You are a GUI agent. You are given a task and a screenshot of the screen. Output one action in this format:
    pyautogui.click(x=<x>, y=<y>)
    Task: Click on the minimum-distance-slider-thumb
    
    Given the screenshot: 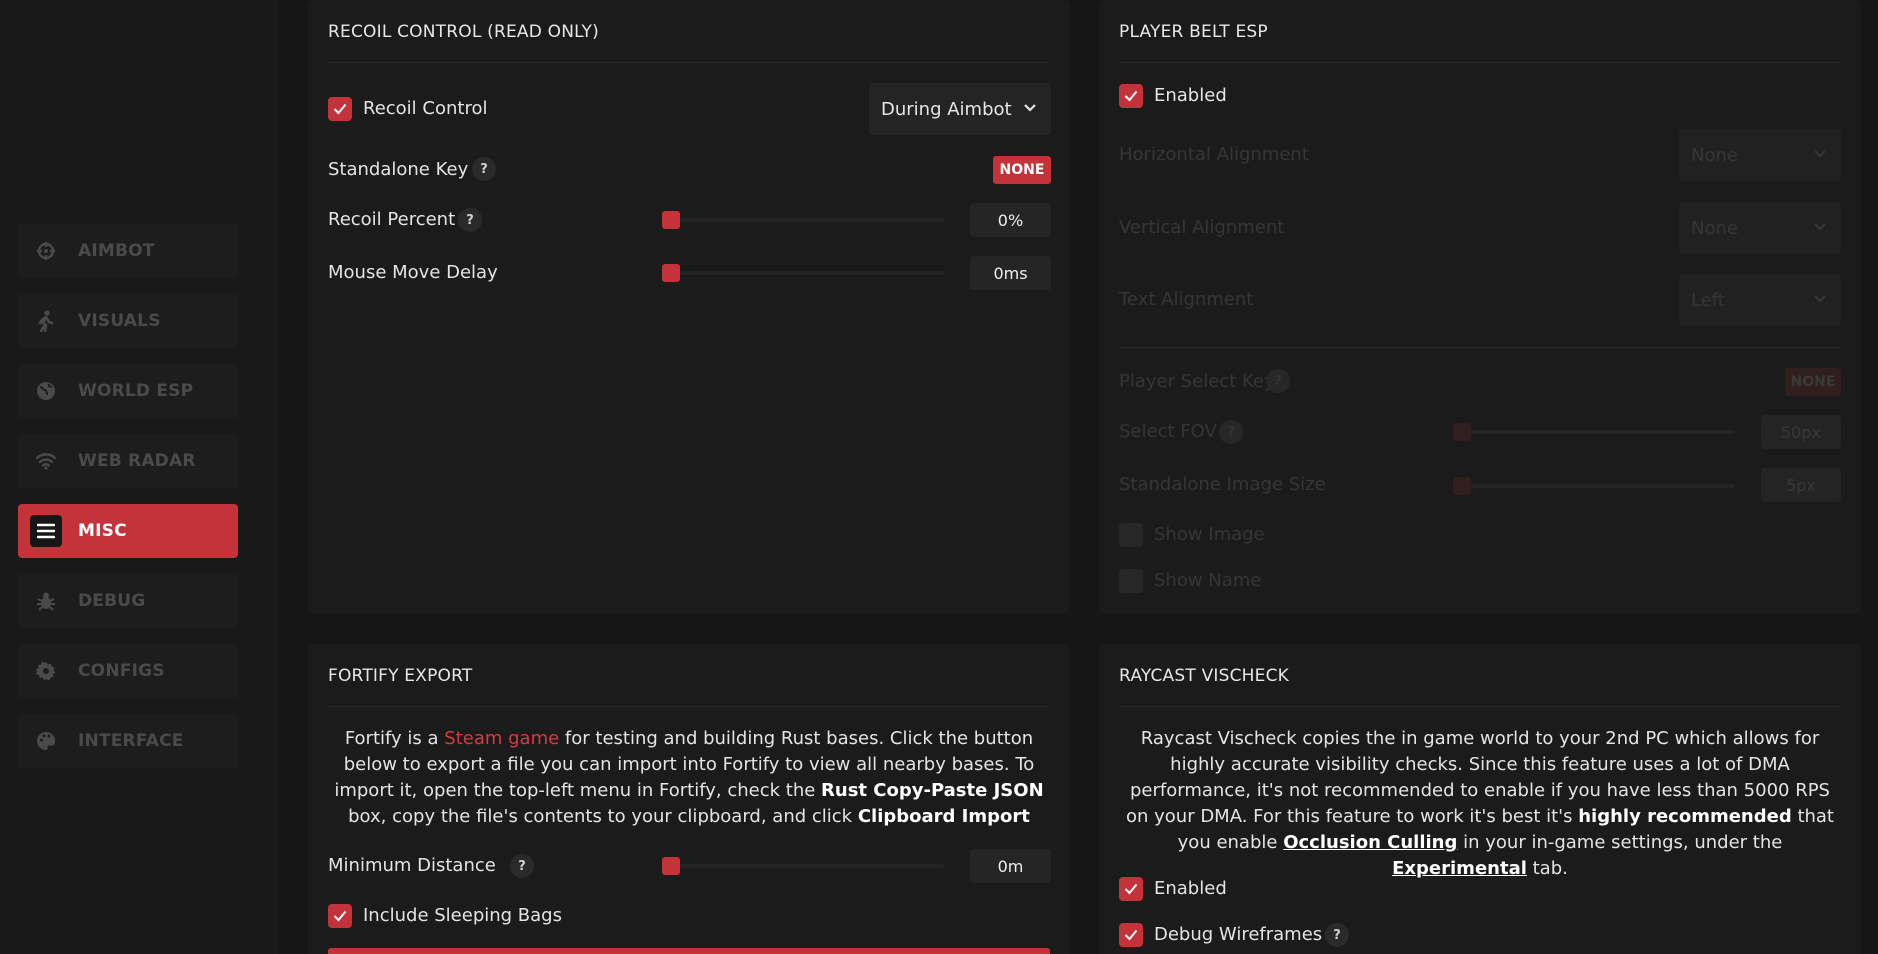 What is the action you would take?
    pyautogui.click(x=671, y=866)
    